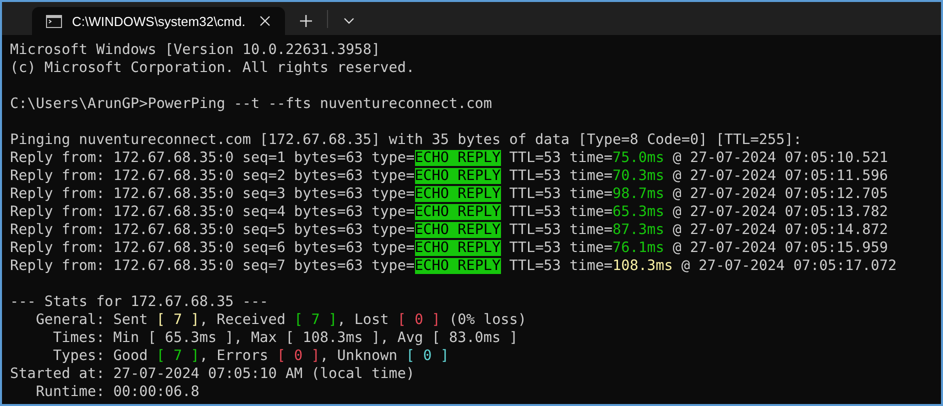 The width and height of the screenshot is (943, 406). What do you see at coordinates (449, 176) in the screenshot?
I see `terminal-line: Reply from: 172.67.68.35:0 seq=2 bytes=63 type=ECHO REPLY TTL=53 time=70.3ms @ 27-07-2024 07:05:11.596` at bounding box center [449, 176].